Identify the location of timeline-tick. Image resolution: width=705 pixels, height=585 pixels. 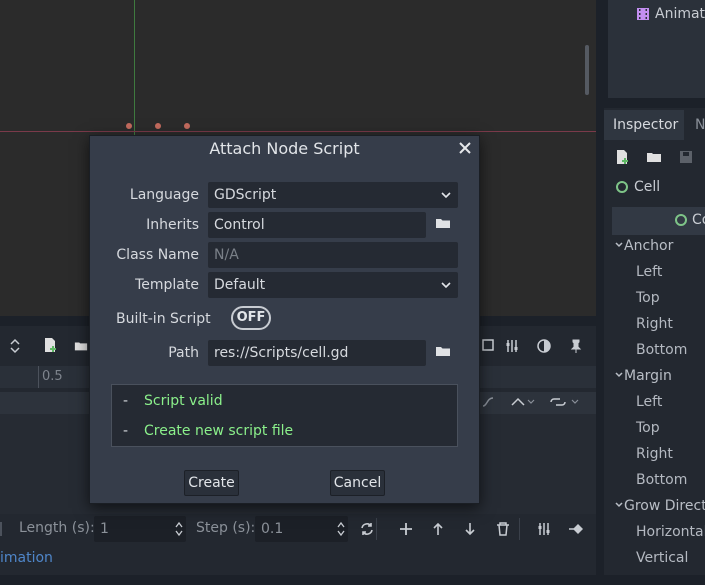
(38, 377).